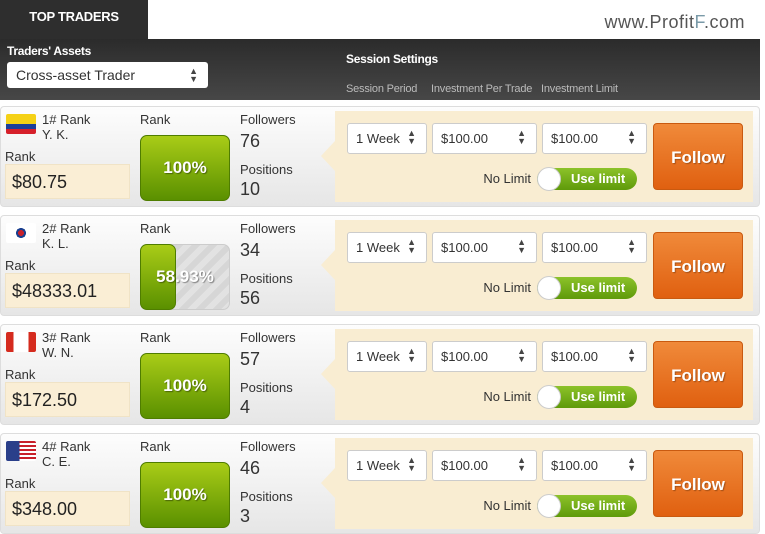 This screenshot has width=765, height=534. I want to click on session-settings-label: Session Settings, so click(392, 59).